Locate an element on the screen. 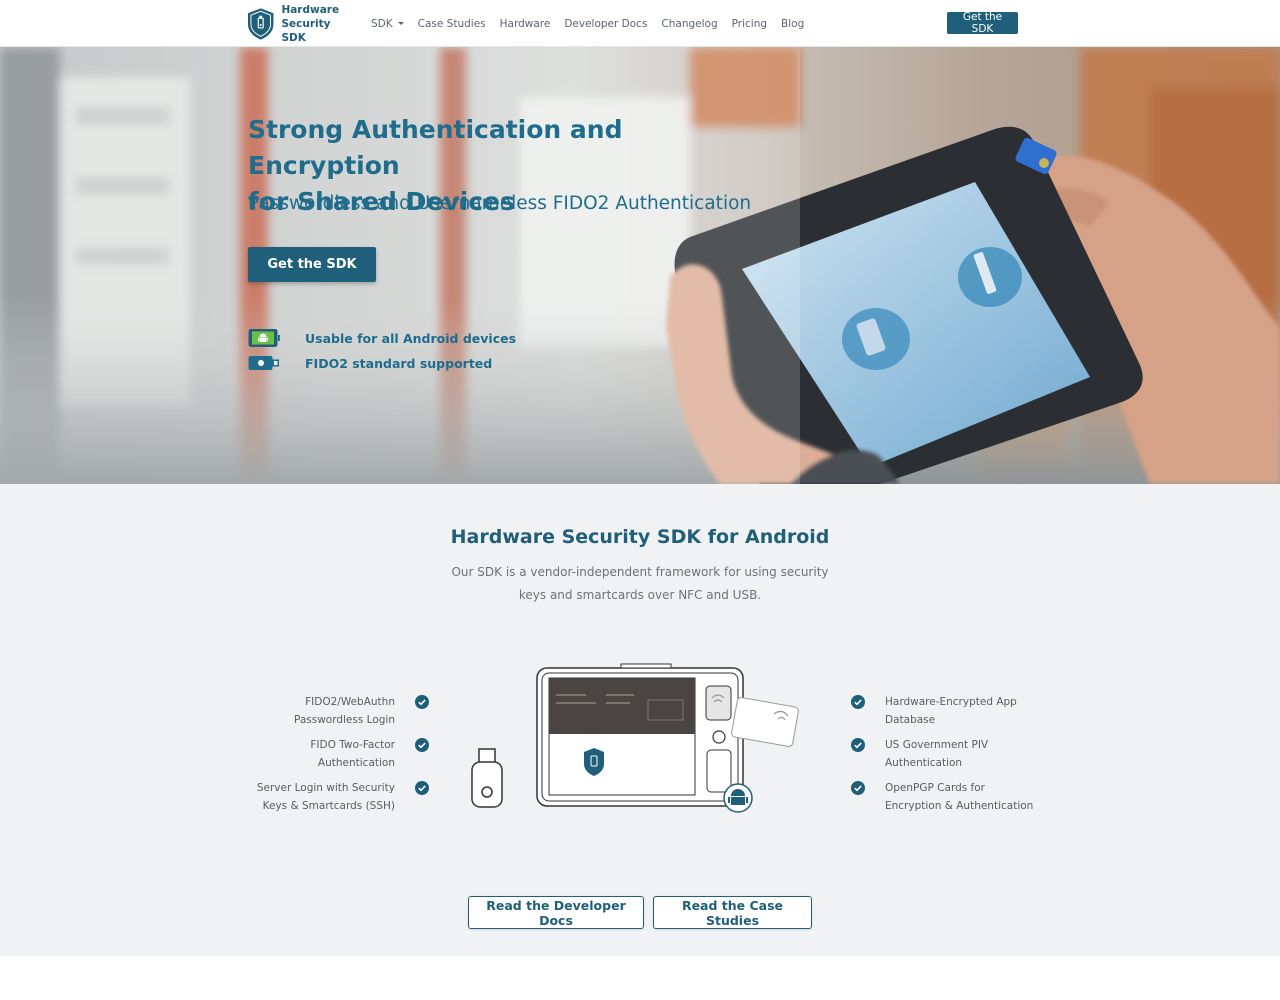 The width and height of the screenshot is (1280, 1000). feature-android-devices: Usable for all Android devices is located at coordinates (382, 338).